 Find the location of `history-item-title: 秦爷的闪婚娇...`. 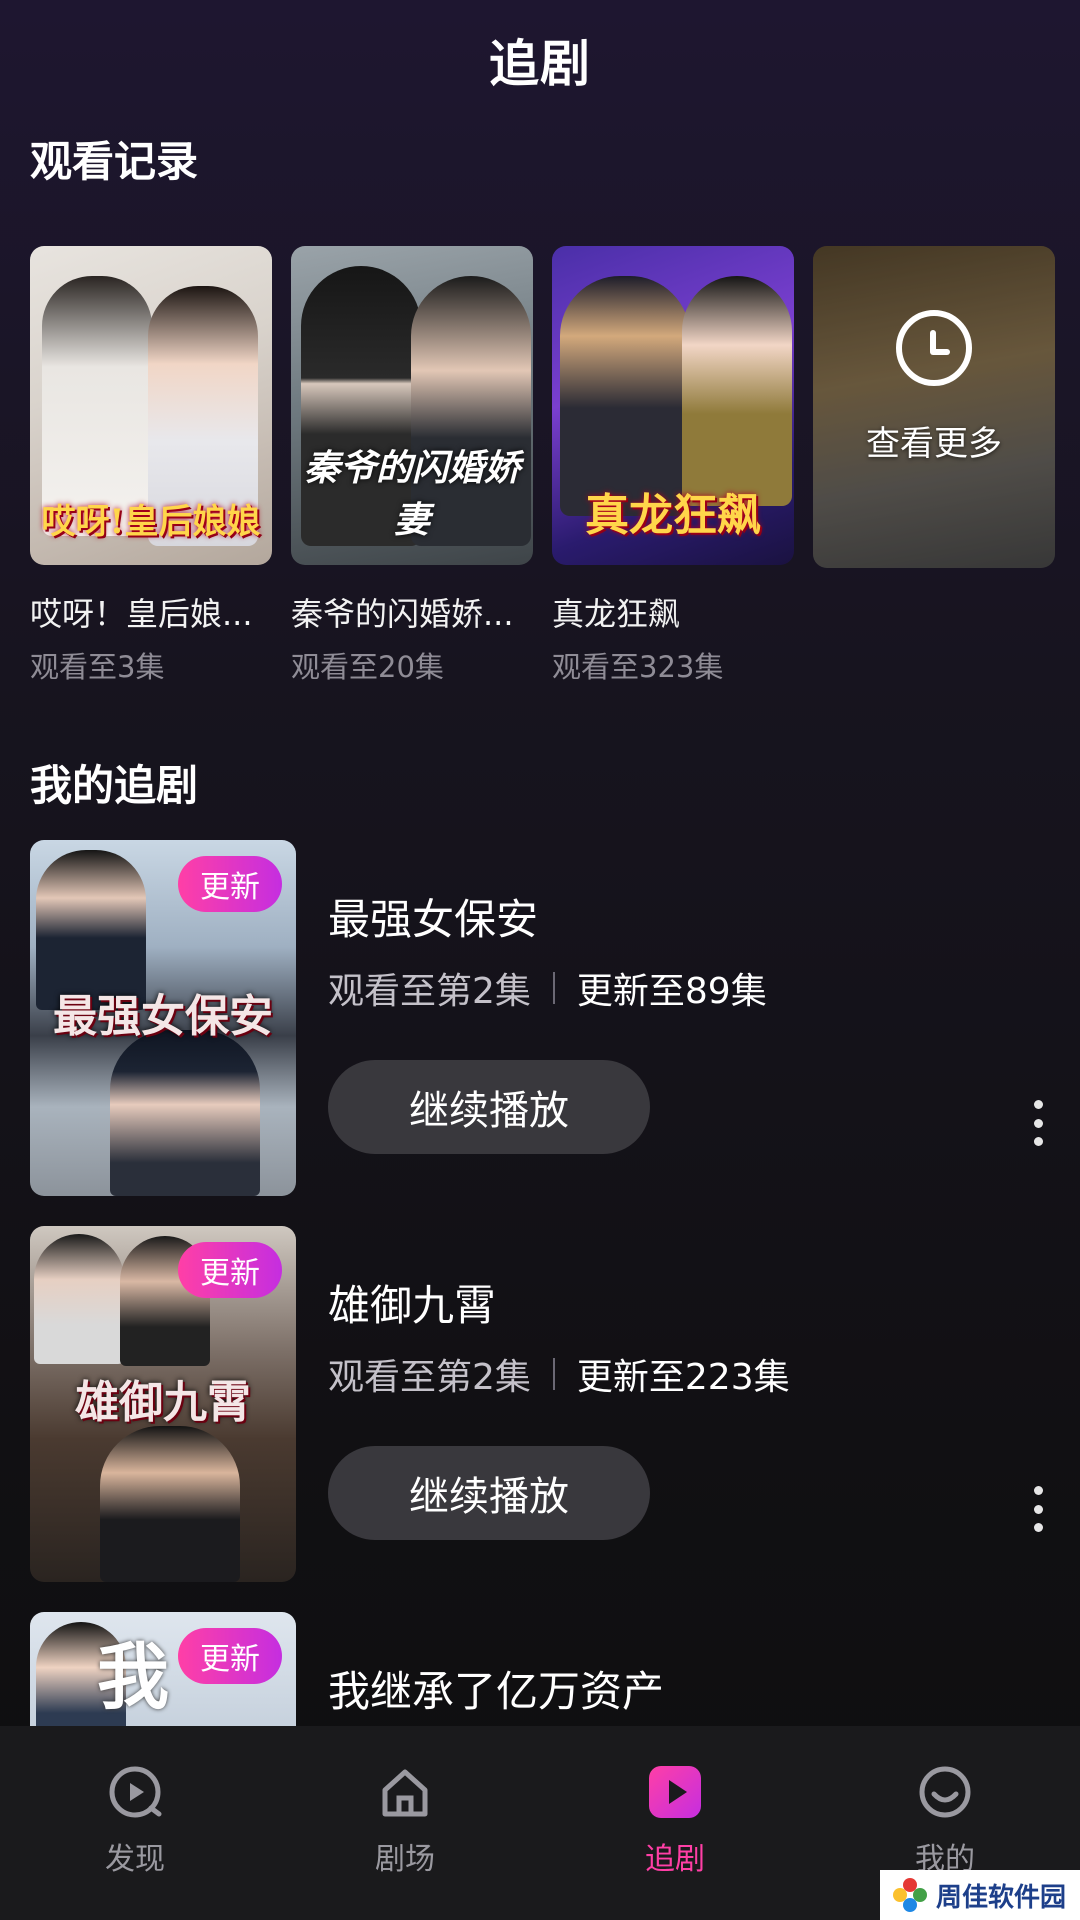

history-item-title: 秦爷的闪婚娇... is located at coordinates (402, 613).